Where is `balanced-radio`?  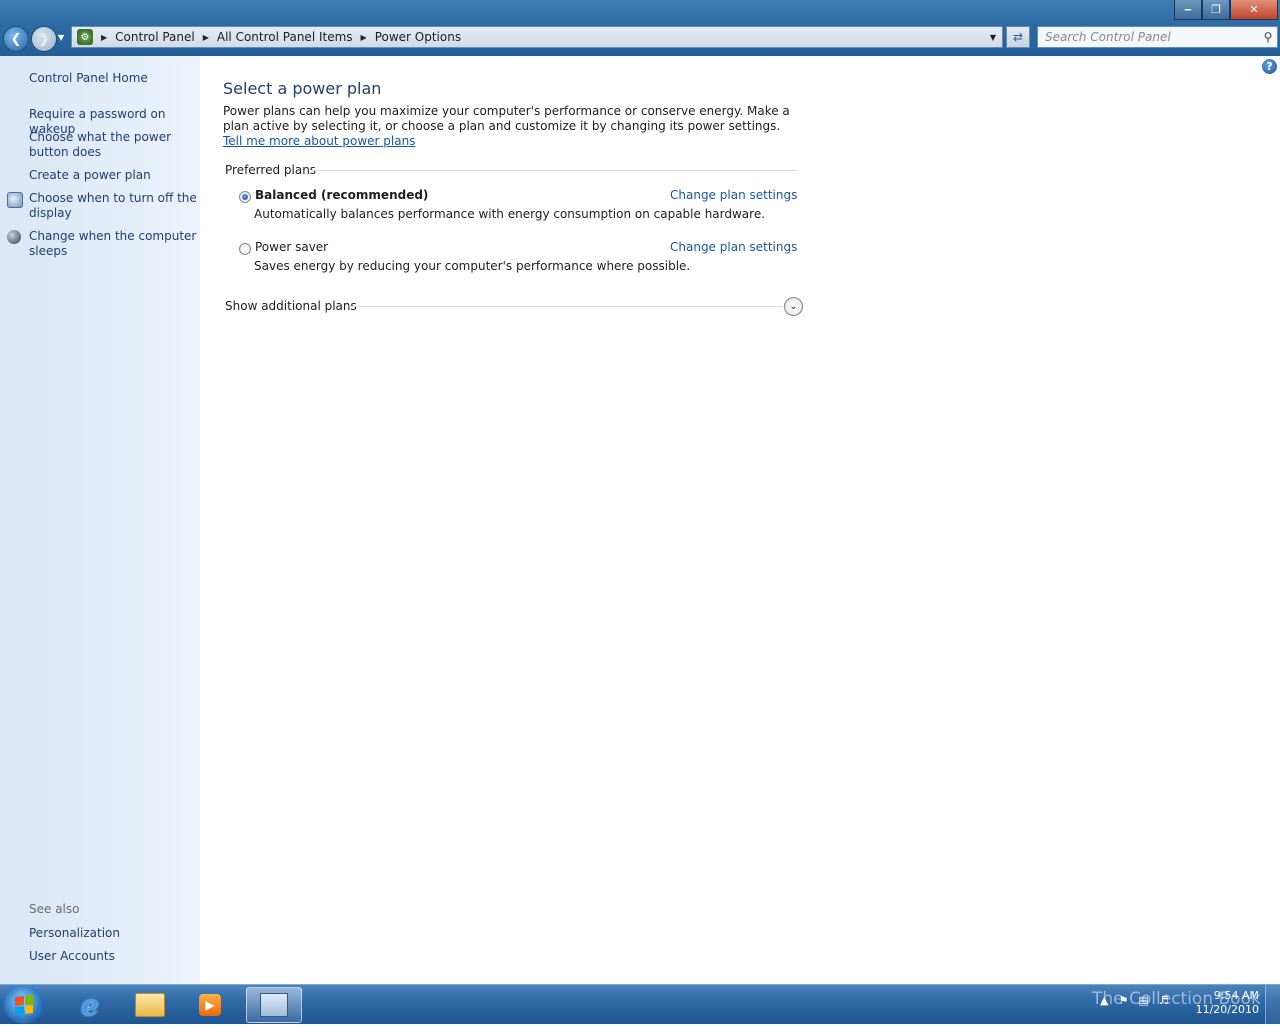 balanced-radio is located at coordinates (245, 197).